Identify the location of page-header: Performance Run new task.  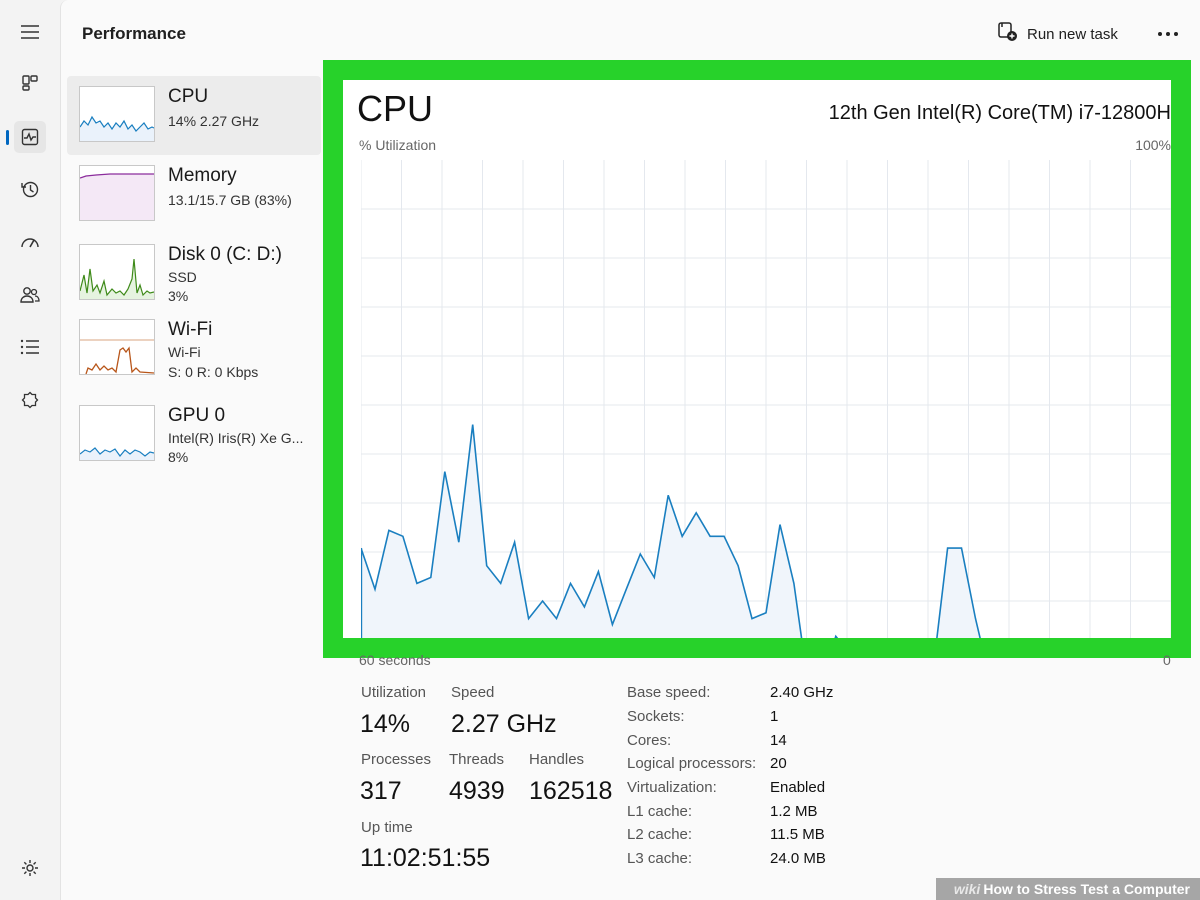
(630, 33).